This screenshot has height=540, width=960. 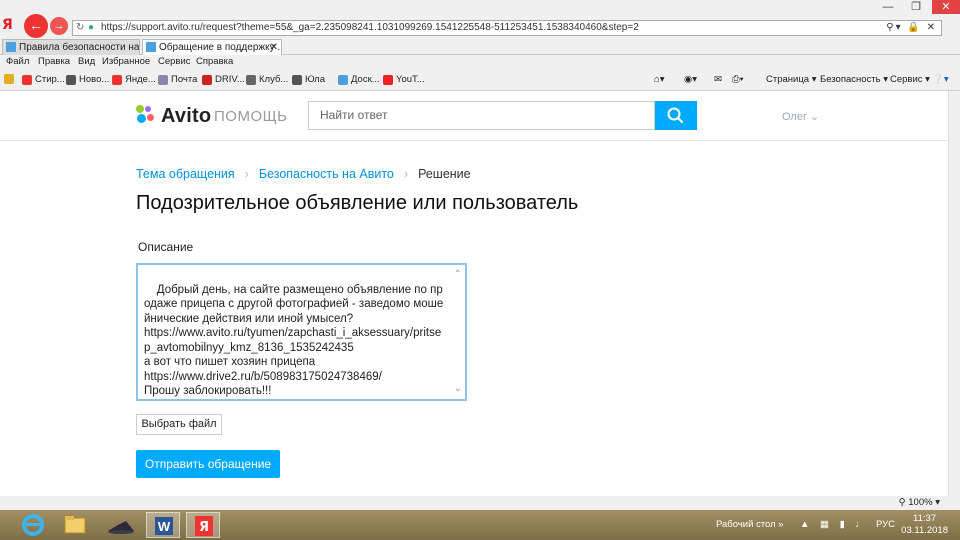 What do you see at coordinates (690, 80) in the screenshot?
I see `rss-icon: ◉▾` at bounding box center [690, 80].